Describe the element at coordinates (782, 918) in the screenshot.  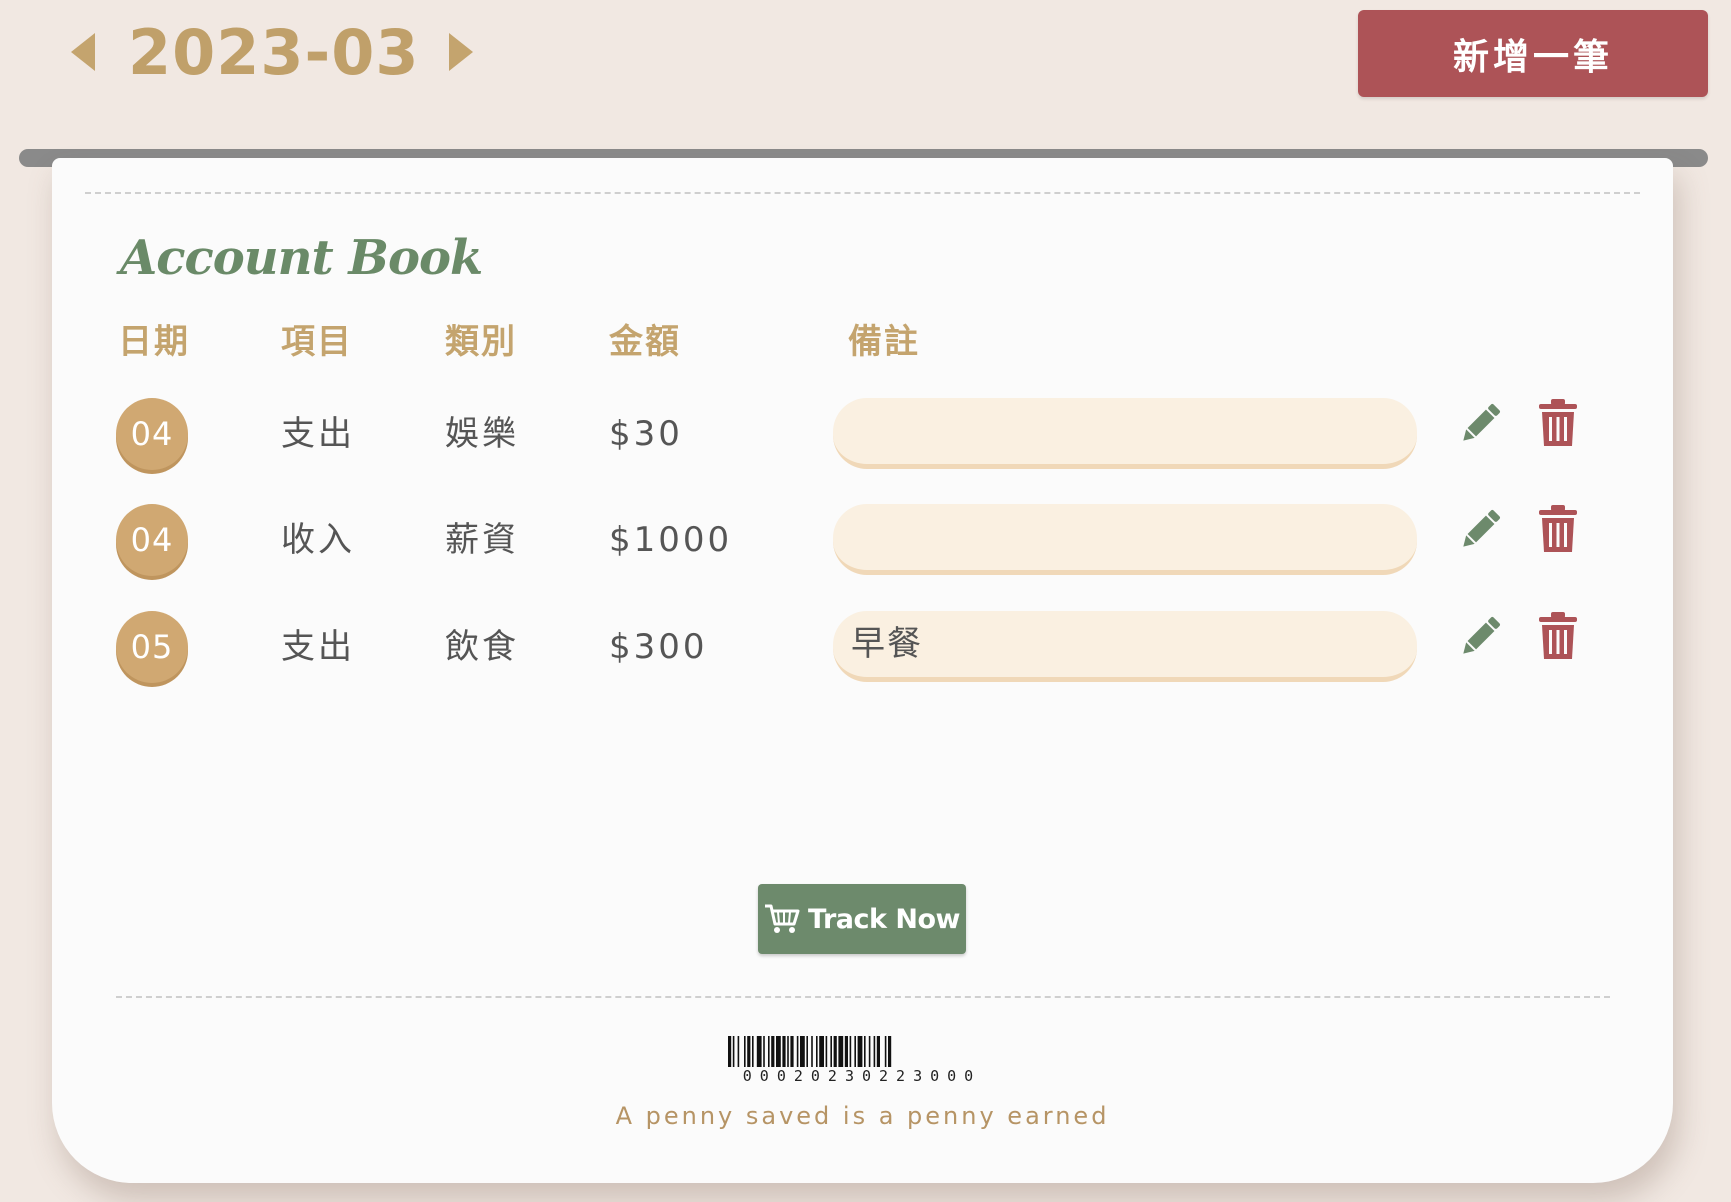
I see `cart-icon` at that location.